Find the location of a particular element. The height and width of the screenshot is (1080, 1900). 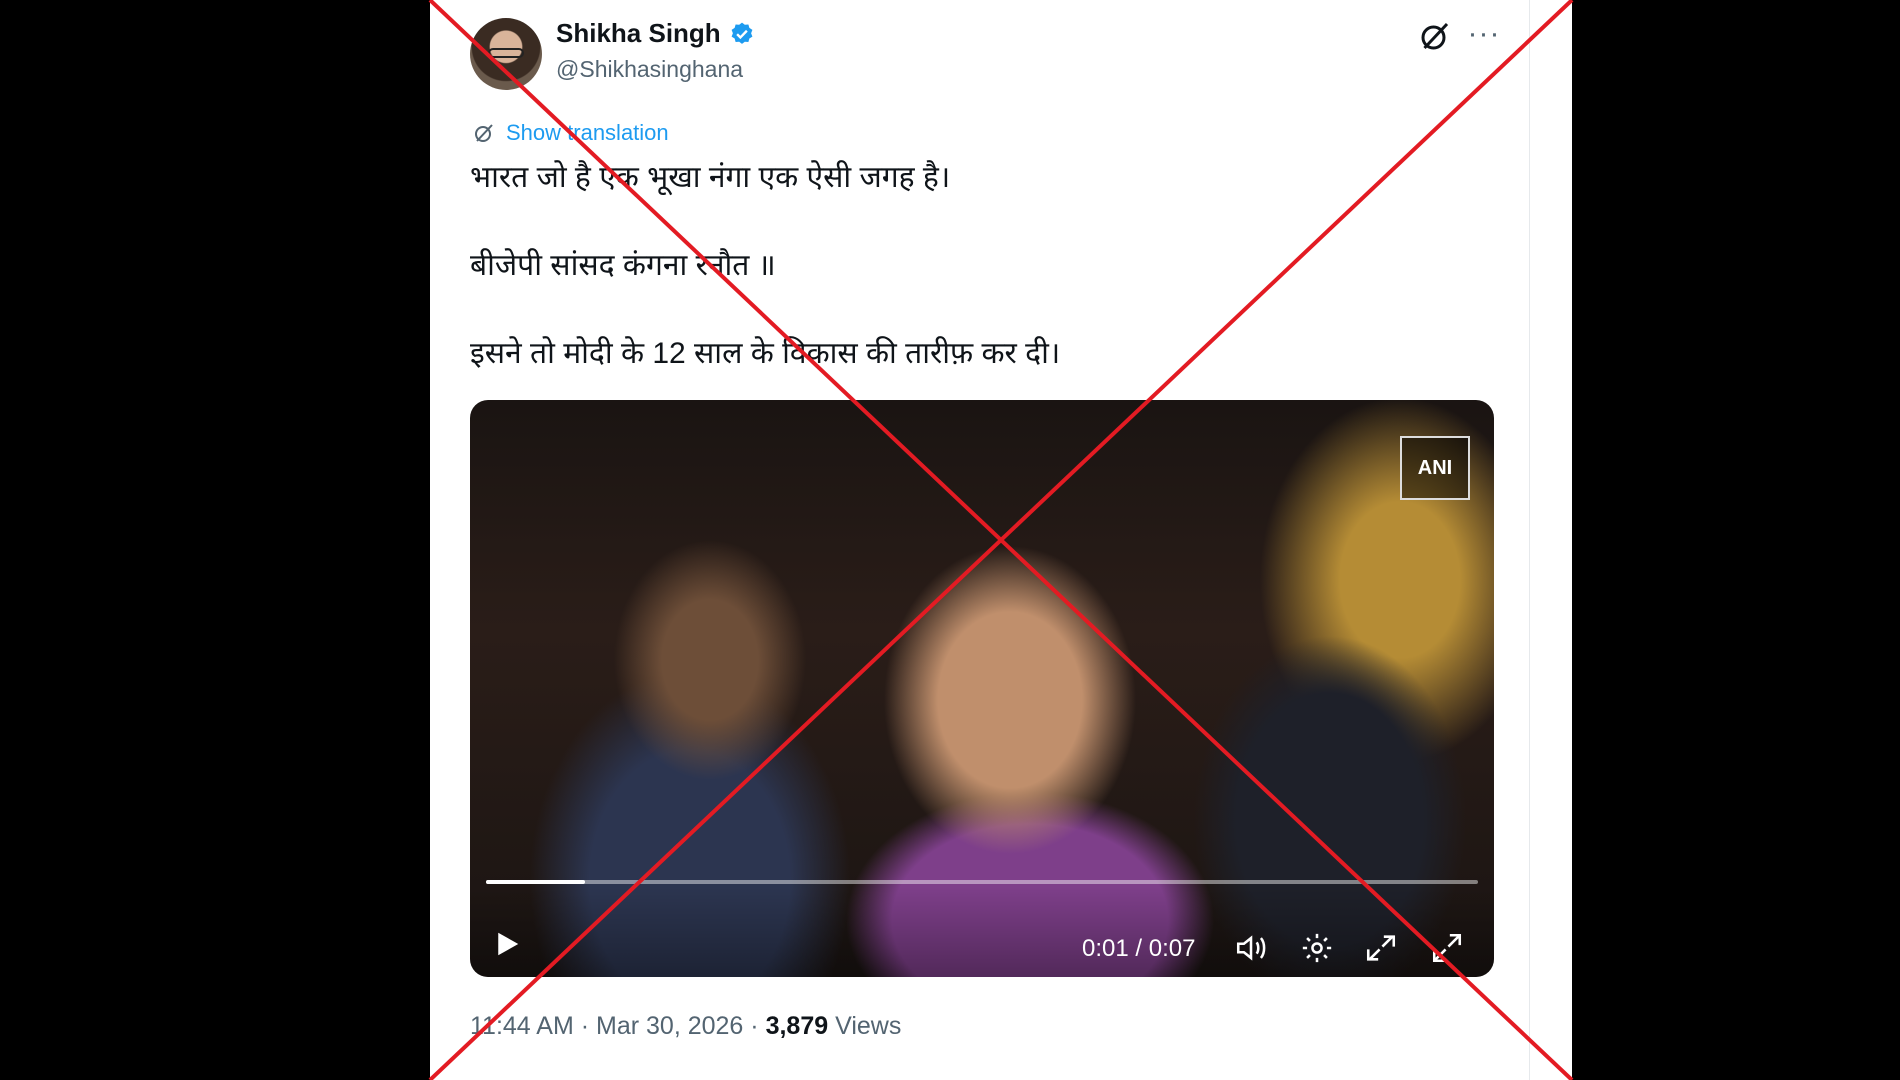

fullscreen-icon is located at coordinates (1447, 948).